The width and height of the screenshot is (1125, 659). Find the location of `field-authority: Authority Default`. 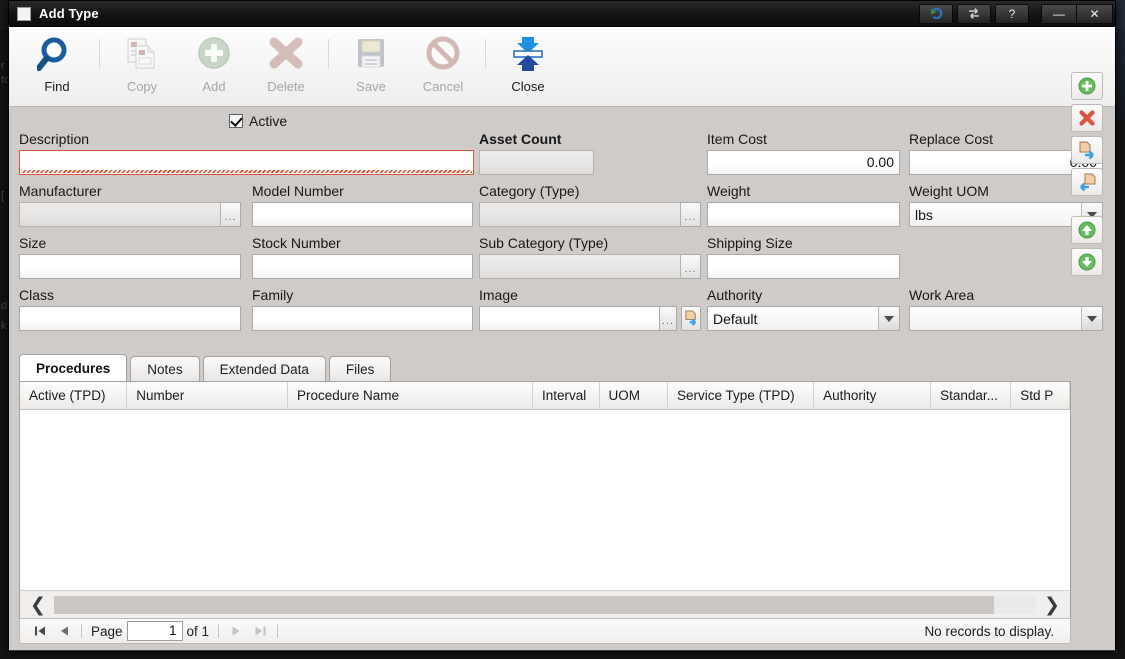

field-authority: Authority Default is located at coordinates (803, 309).